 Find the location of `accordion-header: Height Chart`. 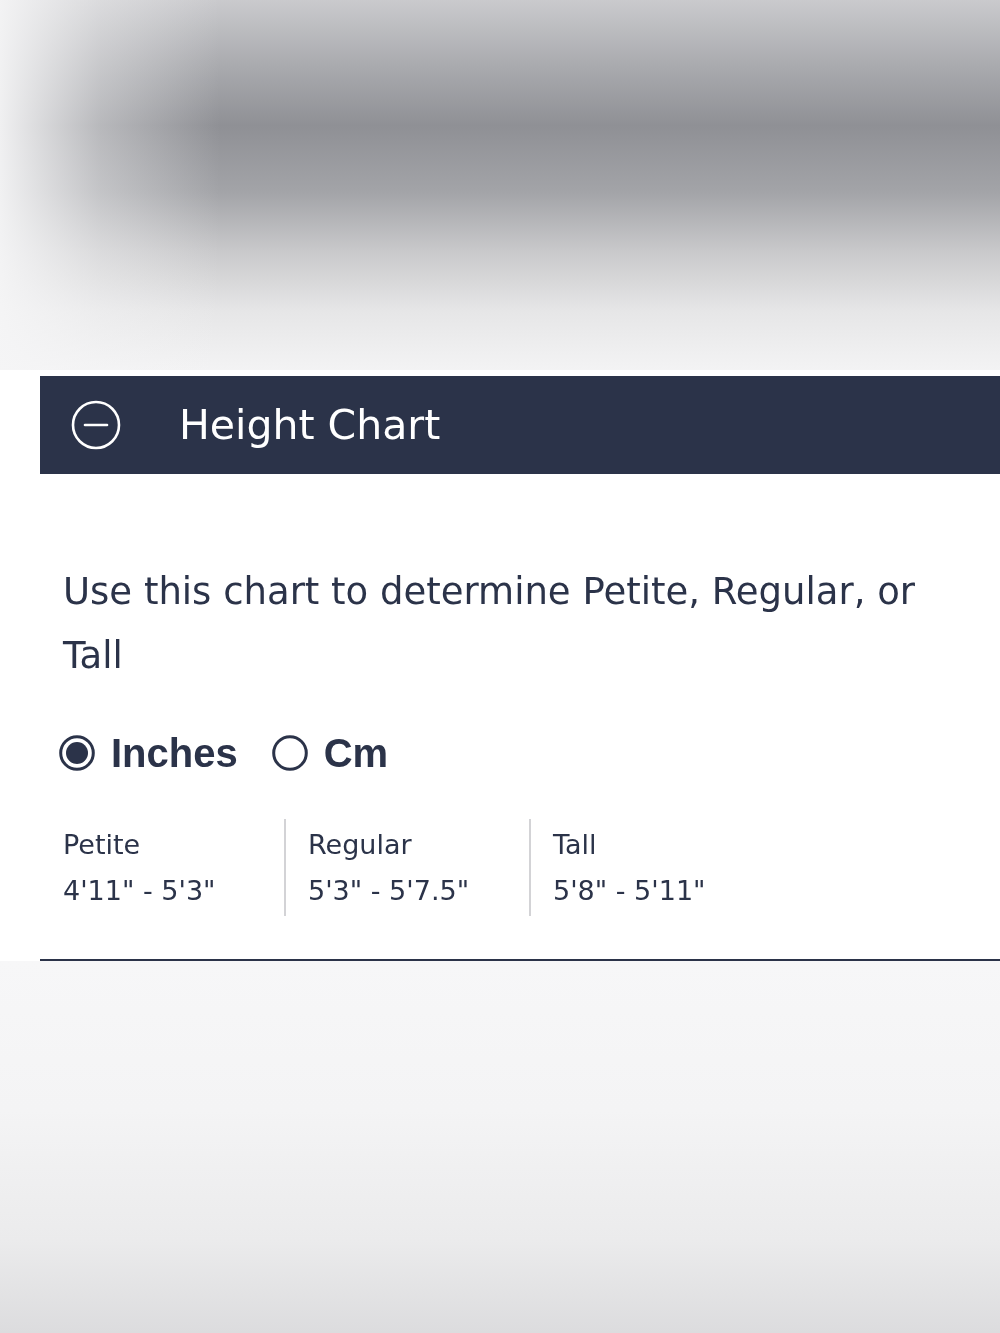

accordion-header: Height Chart is located at coordinates (520, 425).